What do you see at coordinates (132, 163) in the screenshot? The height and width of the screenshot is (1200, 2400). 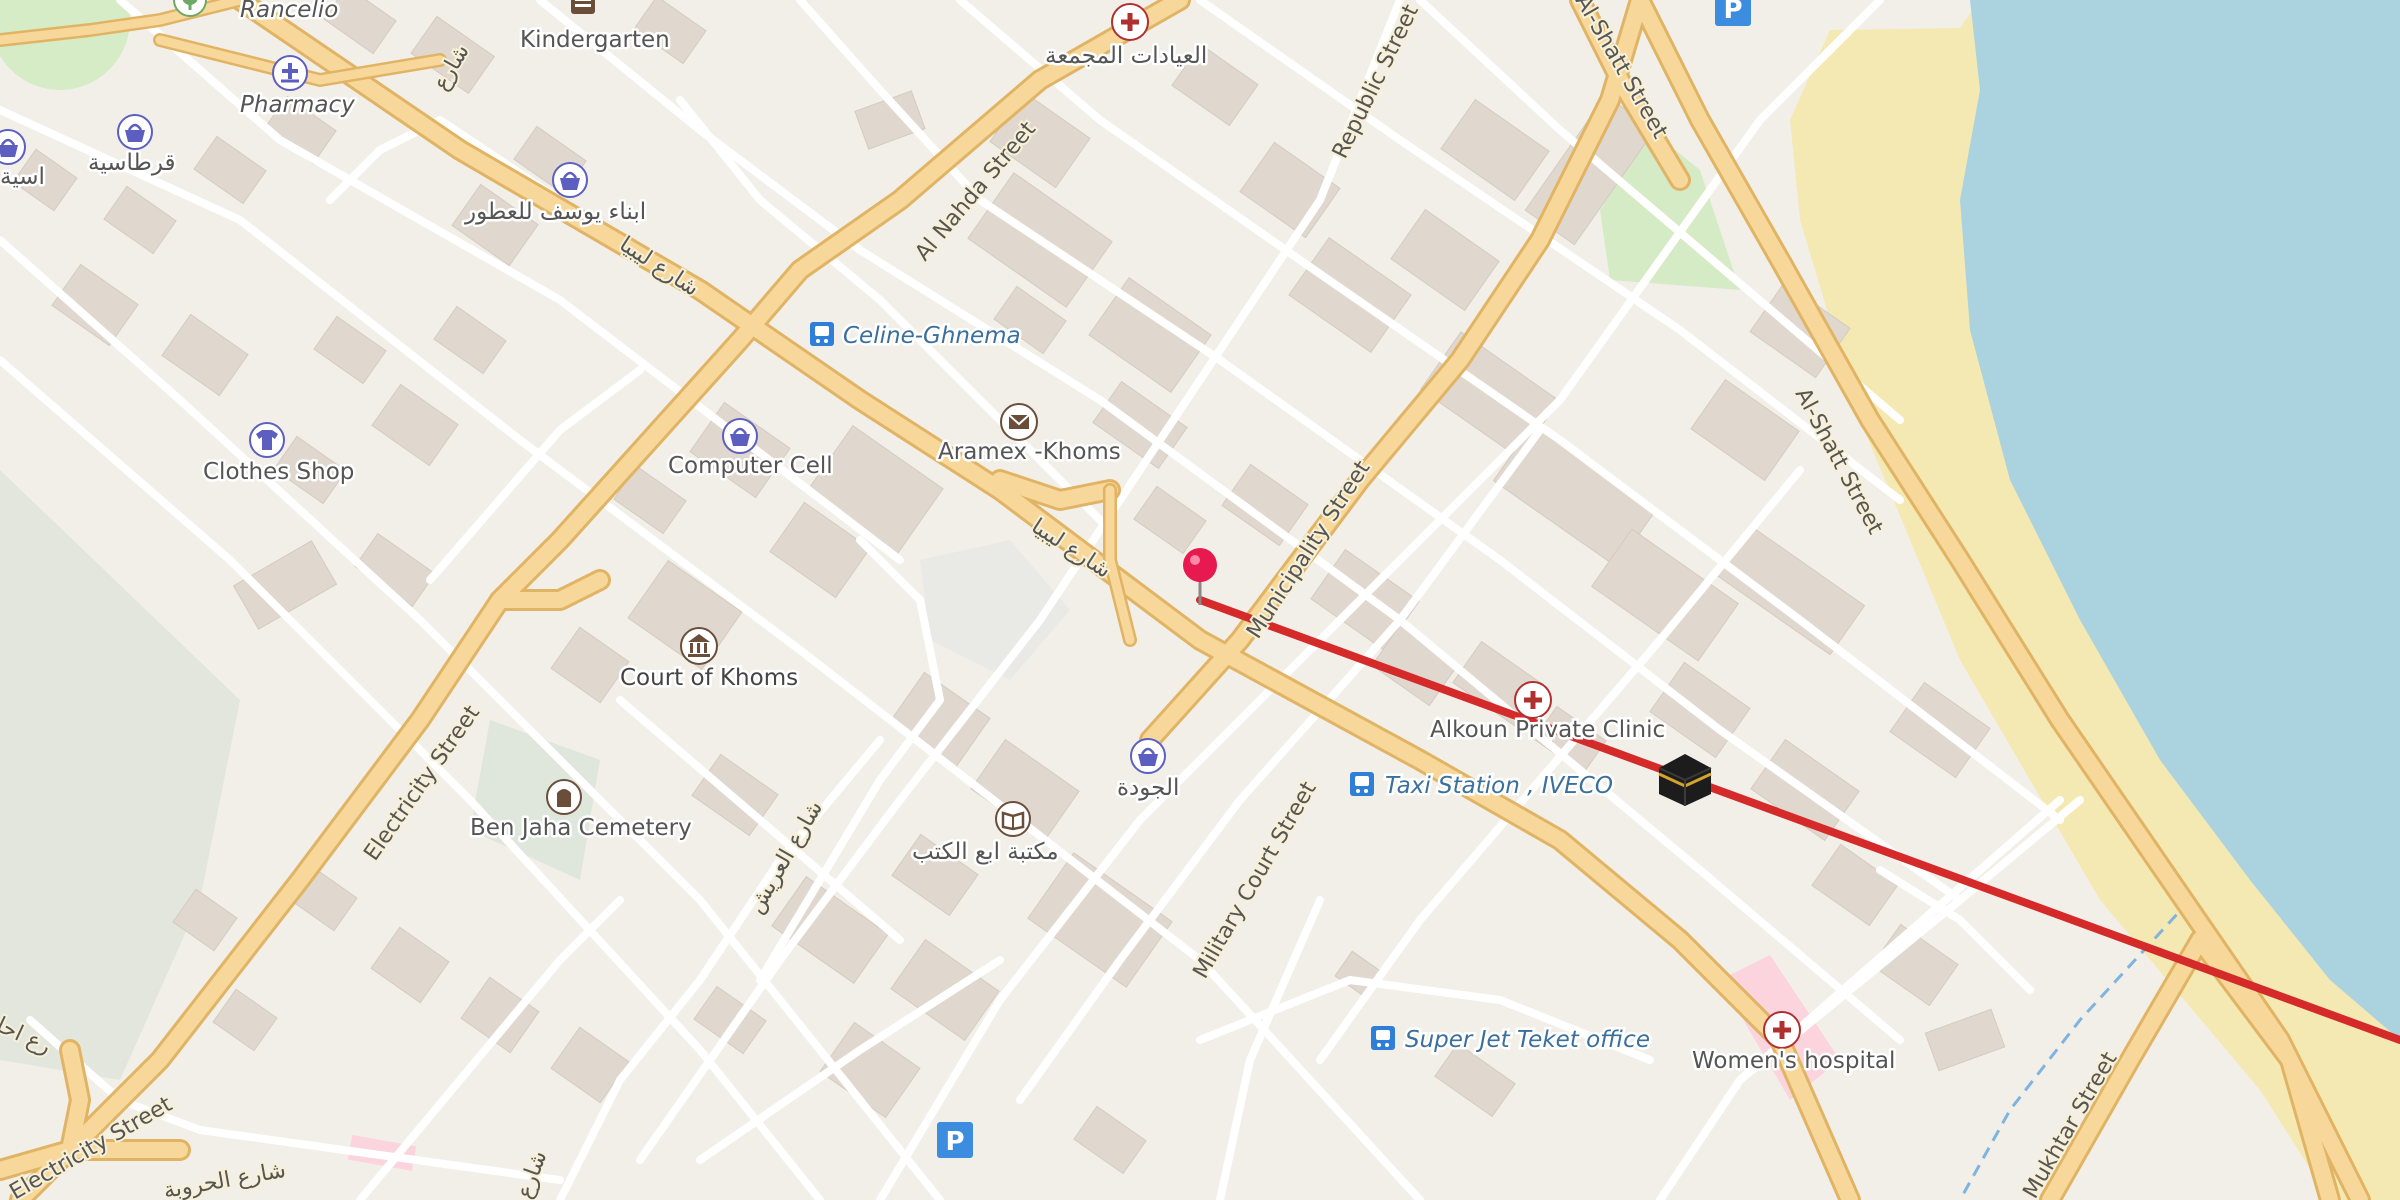 I see `poi-label-qurtasiya: قرطاسية` at bounding box center [132, 163].